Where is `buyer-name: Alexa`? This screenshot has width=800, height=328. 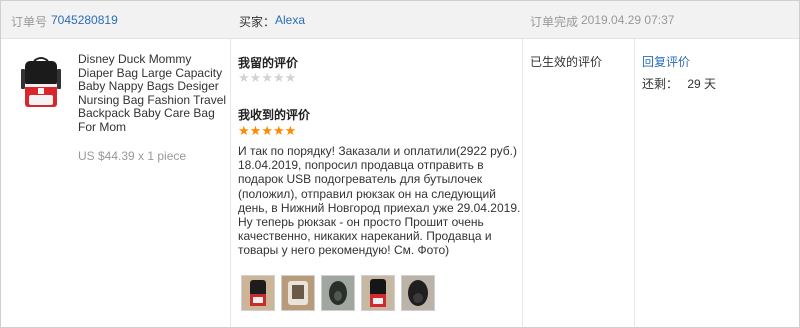 buyer-name: Alexa is located at coordinates (290, 20).